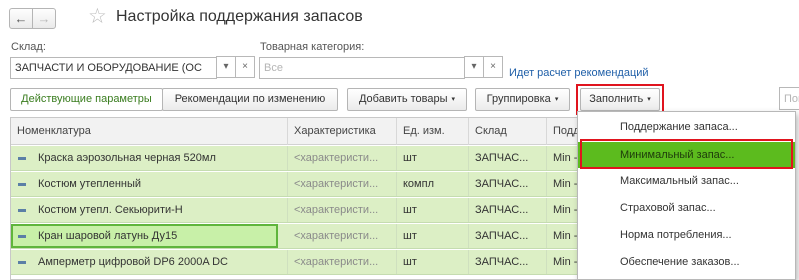 Image resolution: width=799 pixels, height=280 pixels. Describe the element at coordinates (362, 68) in the screenshot. I see `category-field: Все` at that location.